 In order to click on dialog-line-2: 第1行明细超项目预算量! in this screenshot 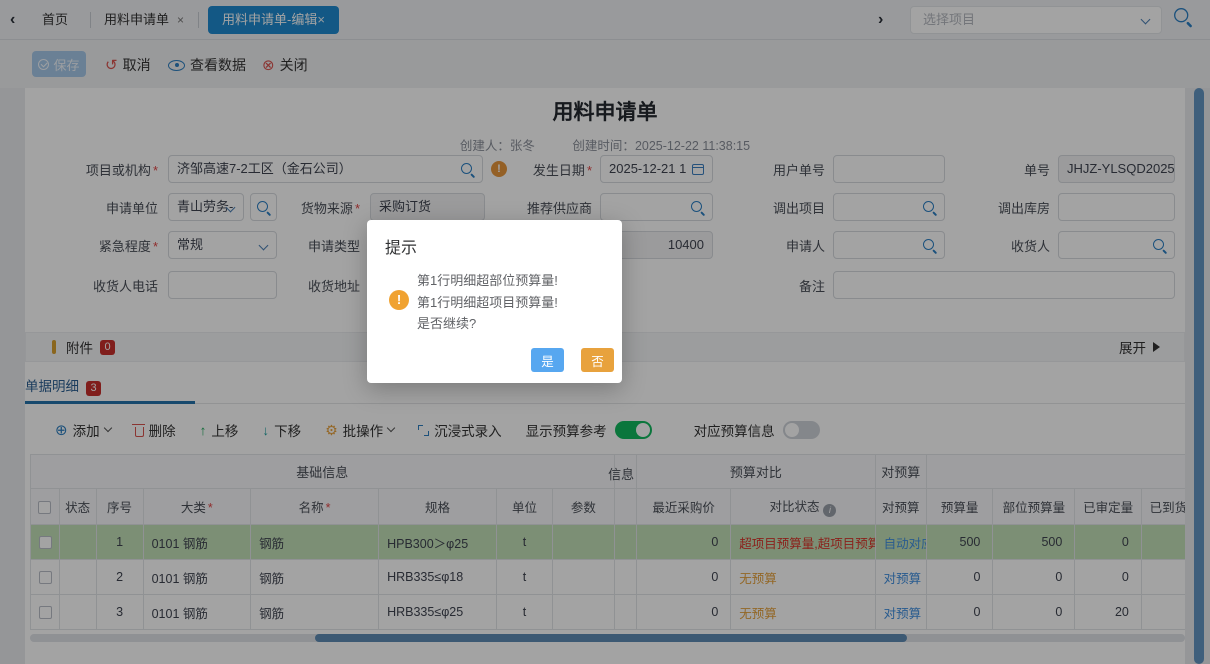, I will do `click(487, 302)`.